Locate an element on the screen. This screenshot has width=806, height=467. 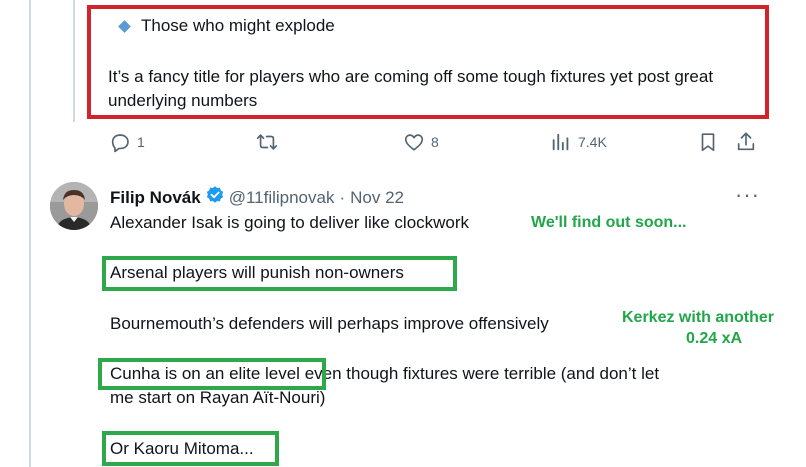
thread-line is located at coordinates (30, 233).